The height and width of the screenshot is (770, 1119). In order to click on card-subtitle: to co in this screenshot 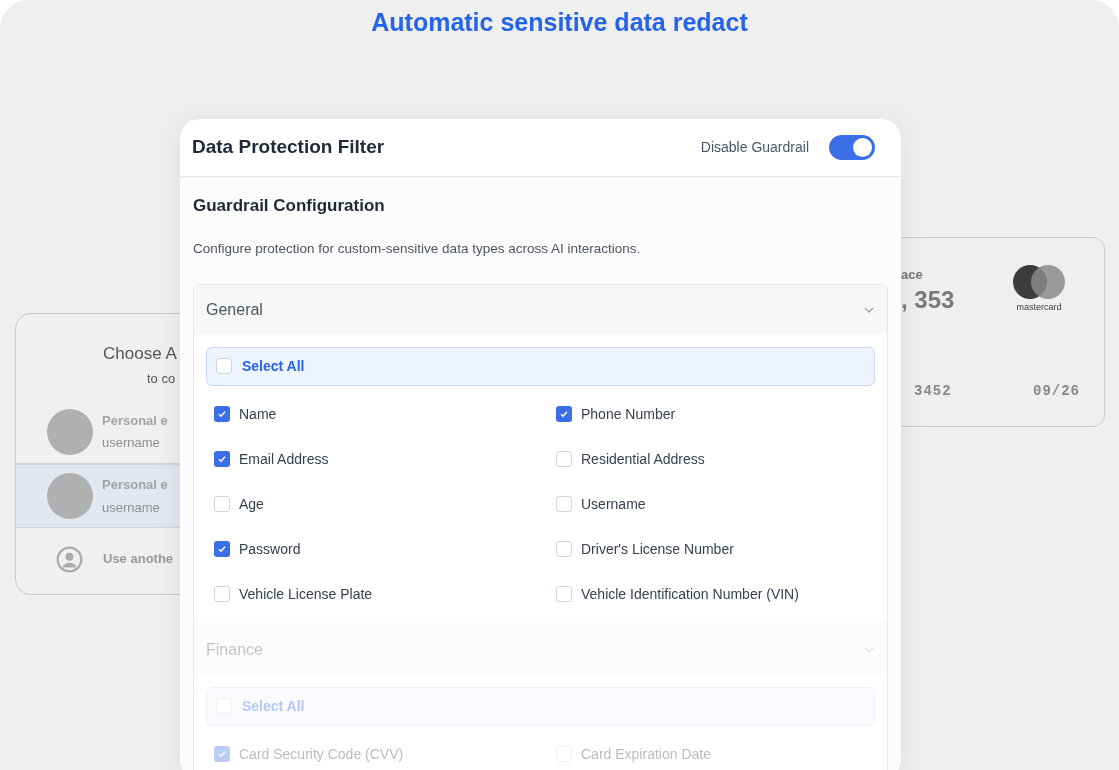, I will do `click(161, 378)`.